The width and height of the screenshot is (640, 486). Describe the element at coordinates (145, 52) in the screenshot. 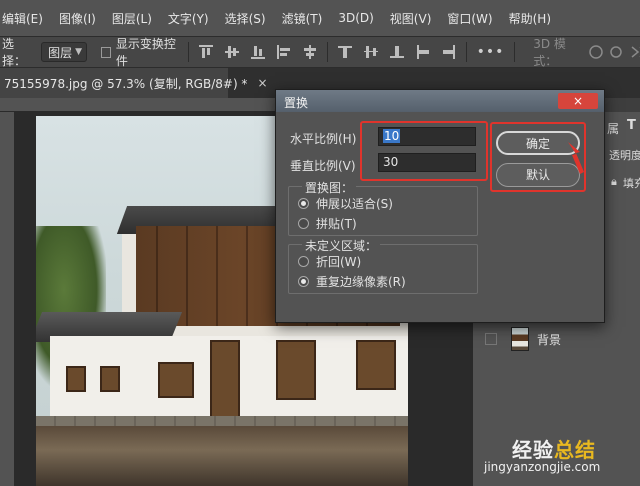

I see `show-transform-label: 显示变换控件` at that location.